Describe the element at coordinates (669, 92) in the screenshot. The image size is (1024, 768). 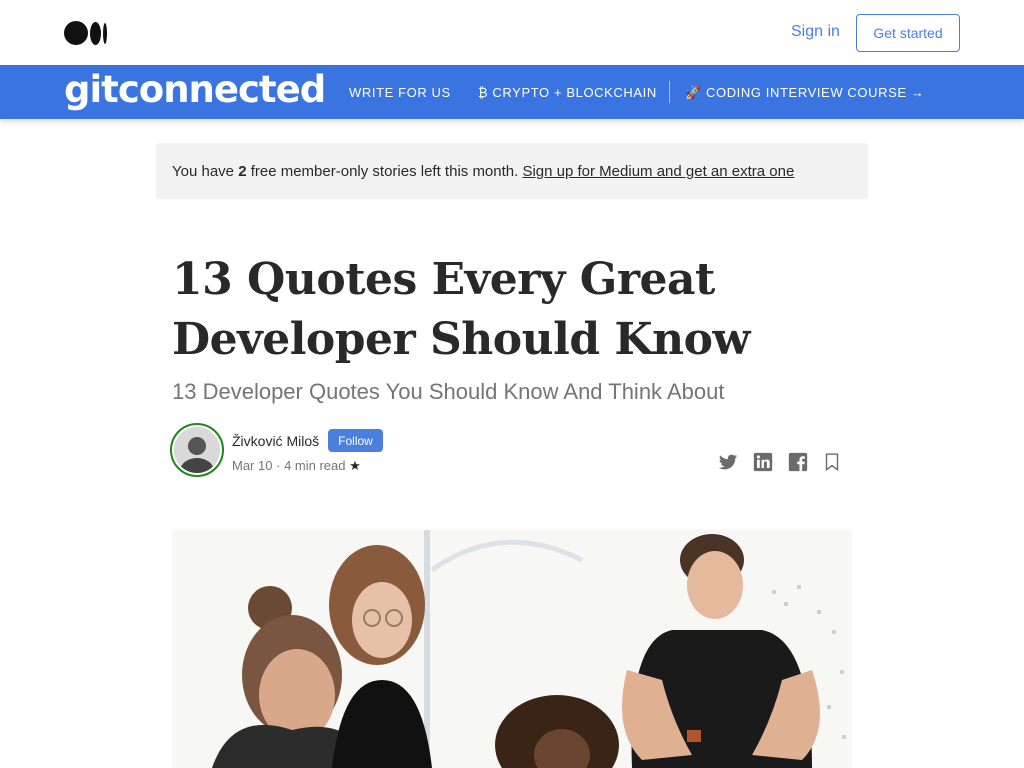
I see `nav-divider` at that location.